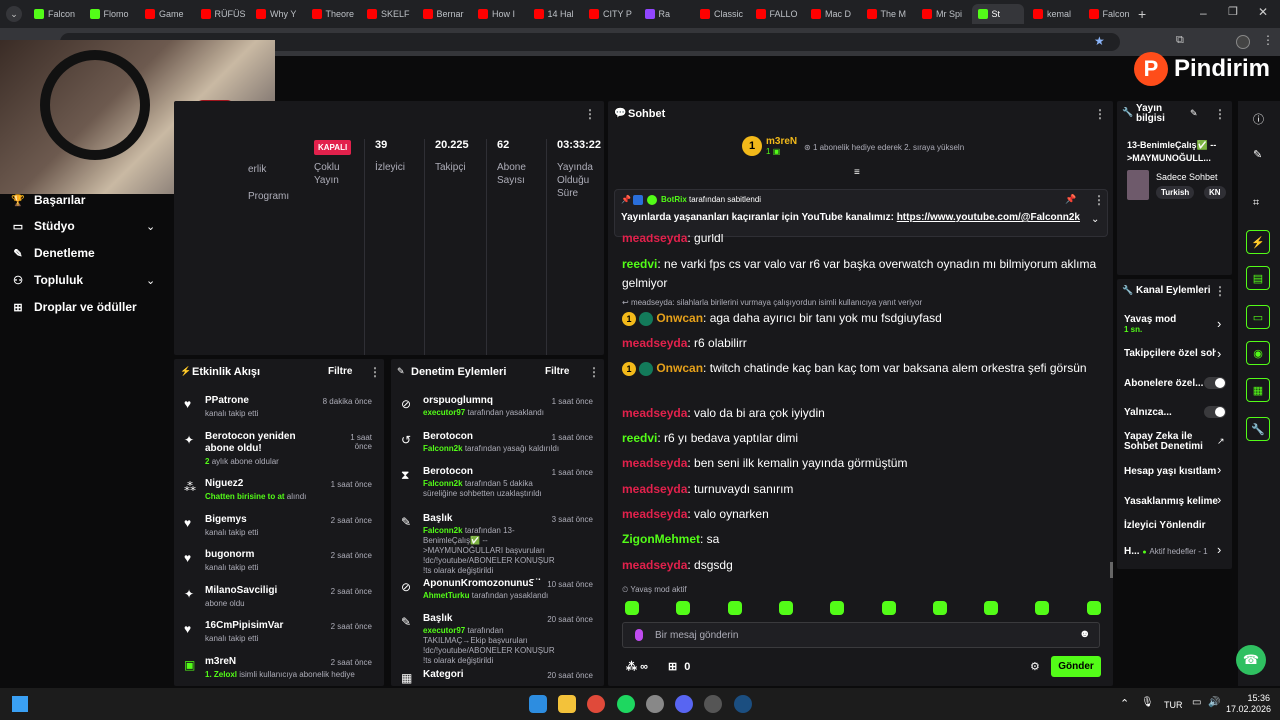 This screenshot has width=1280, height=720. I want to click on obs-icon, so click(655, 704).